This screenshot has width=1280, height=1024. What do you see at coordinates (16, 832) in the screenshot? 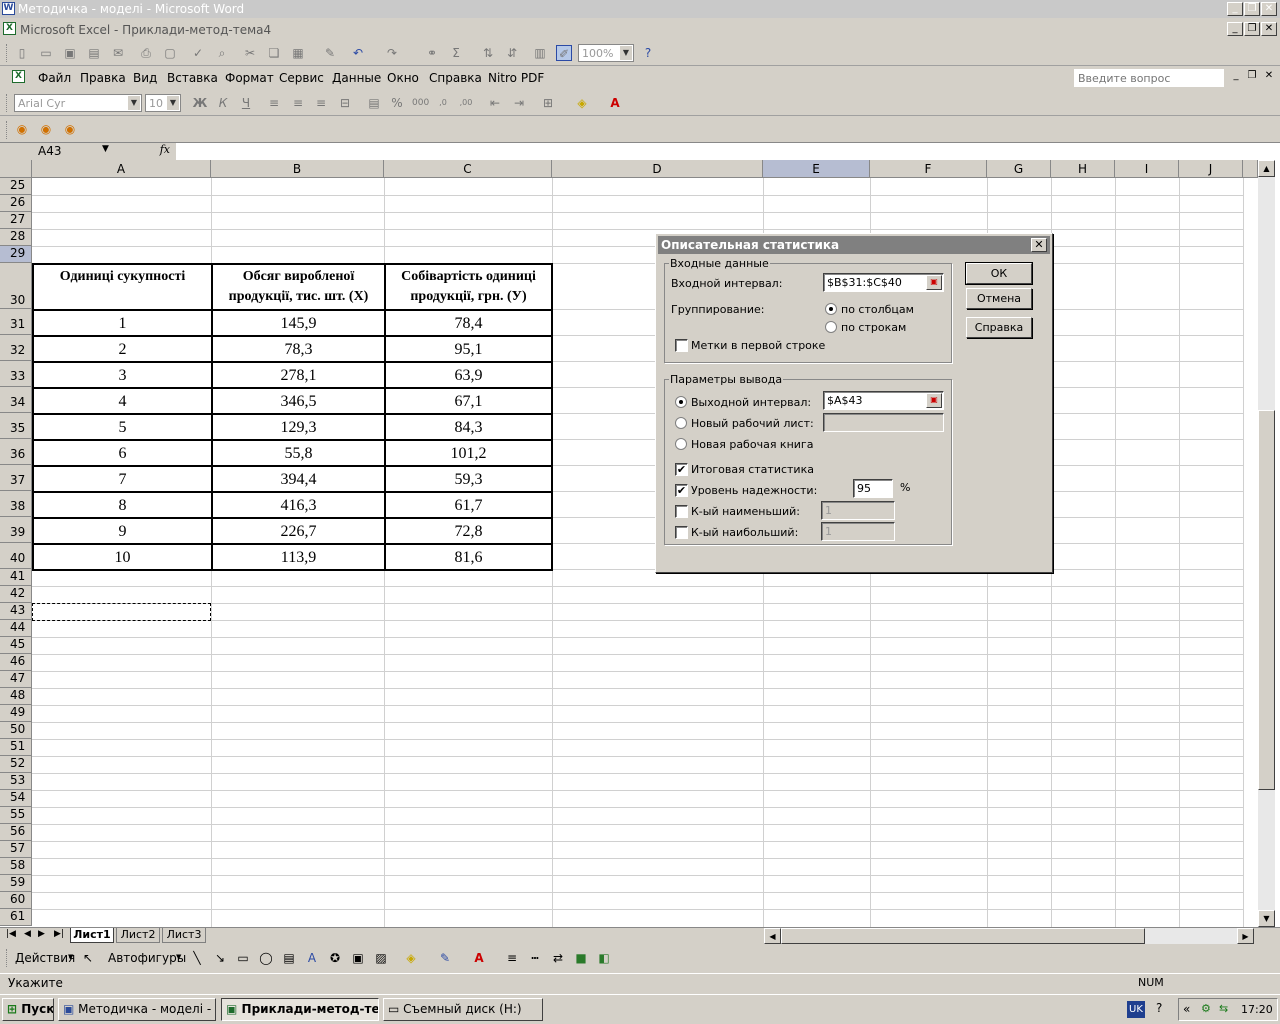
I see `row-header: 56` at bounding box center [16, 832].